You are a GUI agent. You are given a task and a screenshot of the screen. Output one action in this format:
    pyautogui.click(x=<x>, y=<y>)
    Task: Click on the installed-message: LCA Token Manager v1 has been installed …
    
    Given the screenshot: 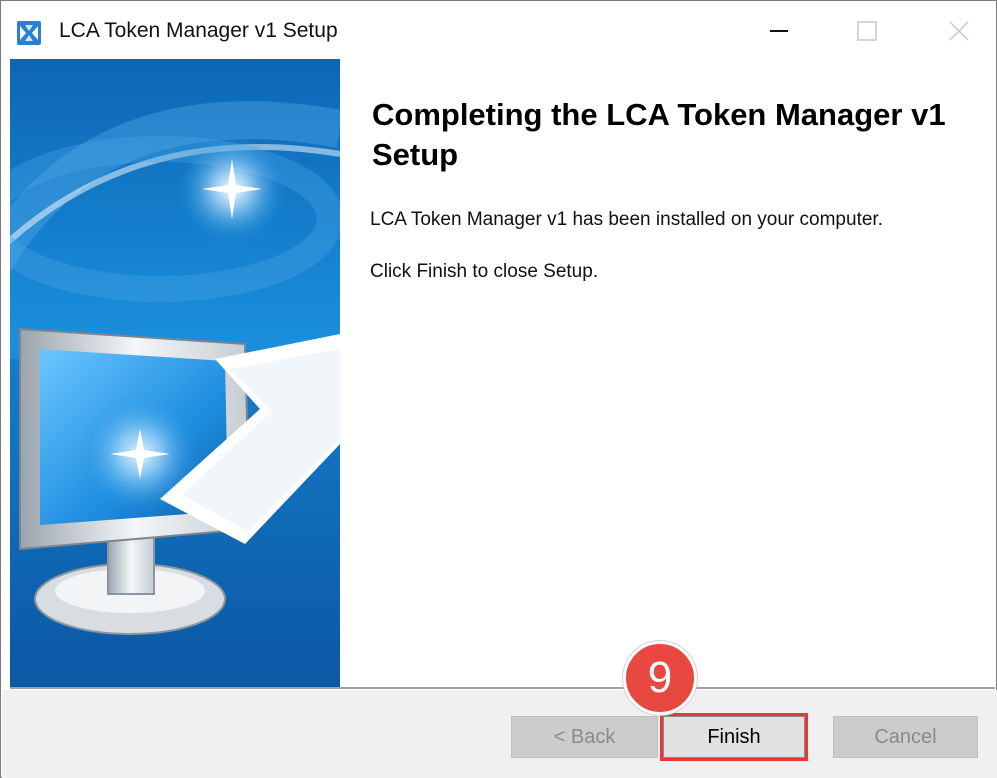 What is the action you would take?
    pyautogui.click(x=626, y=219)
    